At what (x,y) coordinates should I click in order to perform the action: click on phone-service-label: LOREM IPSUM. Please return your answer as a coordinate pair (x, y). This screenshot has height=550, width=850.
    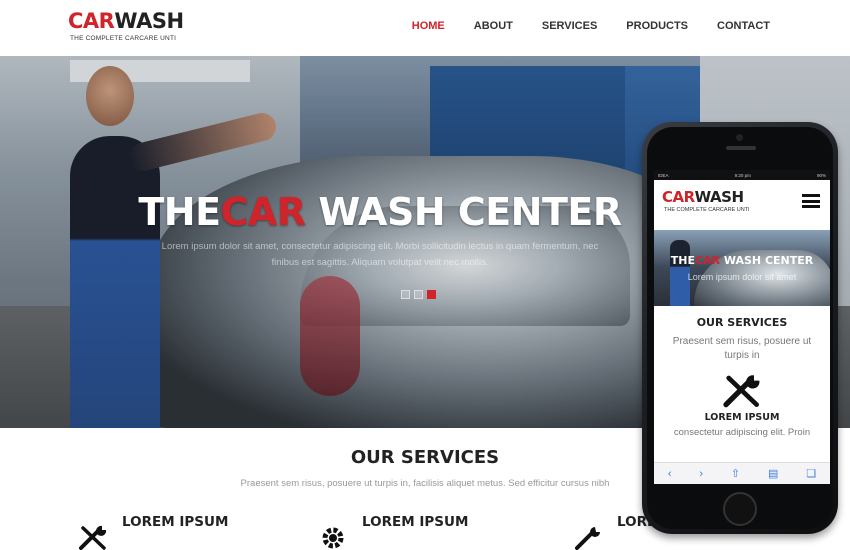
    Looking at the image, I should click on (742, 417).